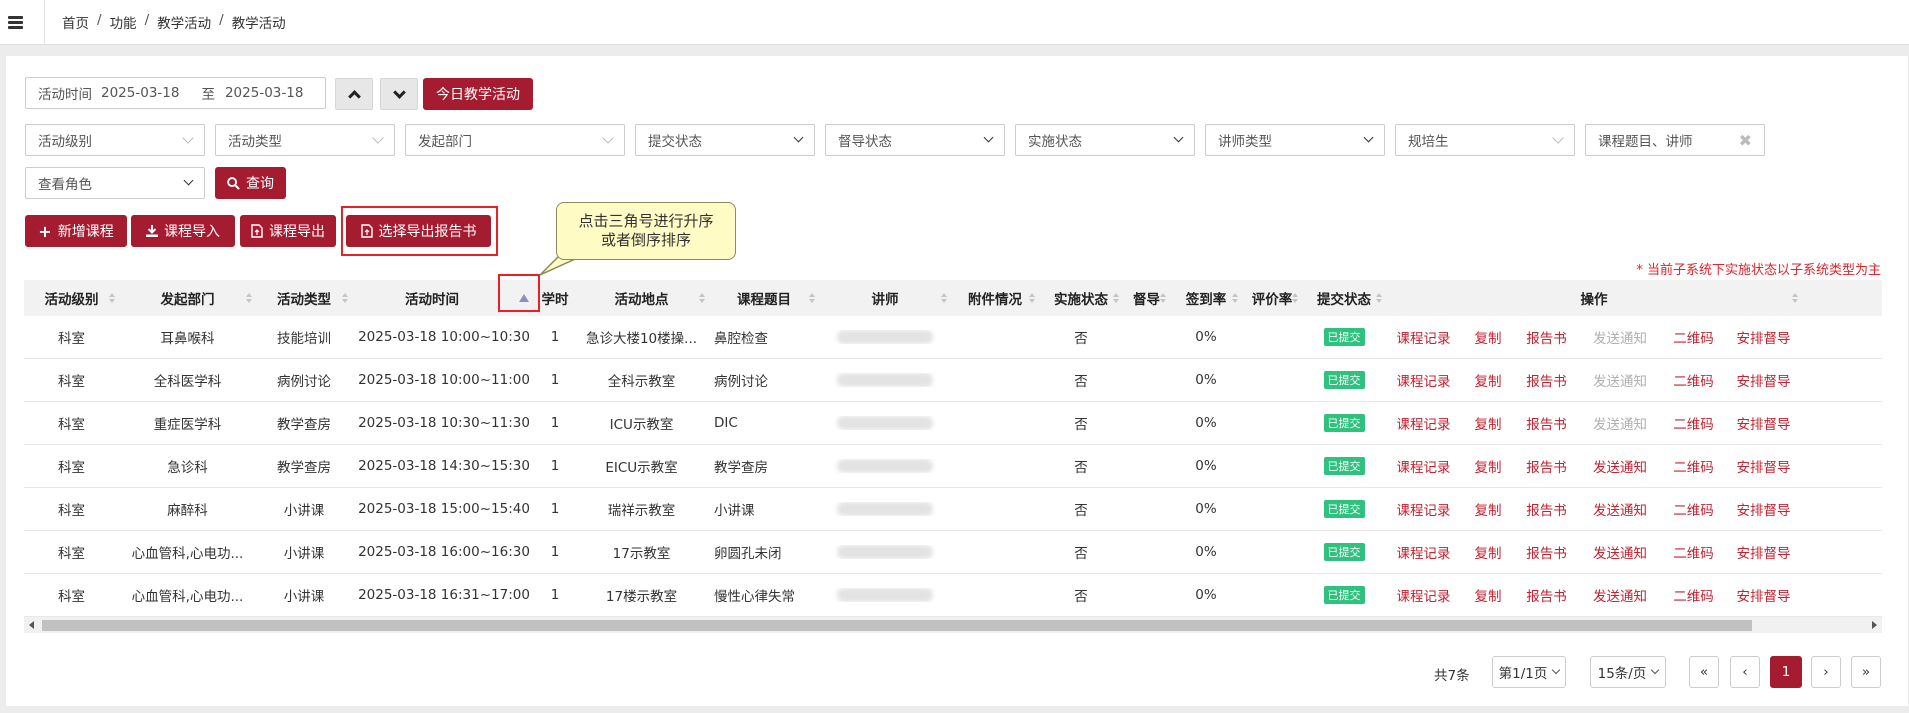 Image resolution: width=1909 pixels, height=713 pixels. What do you see at coordinates (140, 93) in the screenshot?
I see `date-start-input: 2025-03-18` at bounding box center [140, 93].